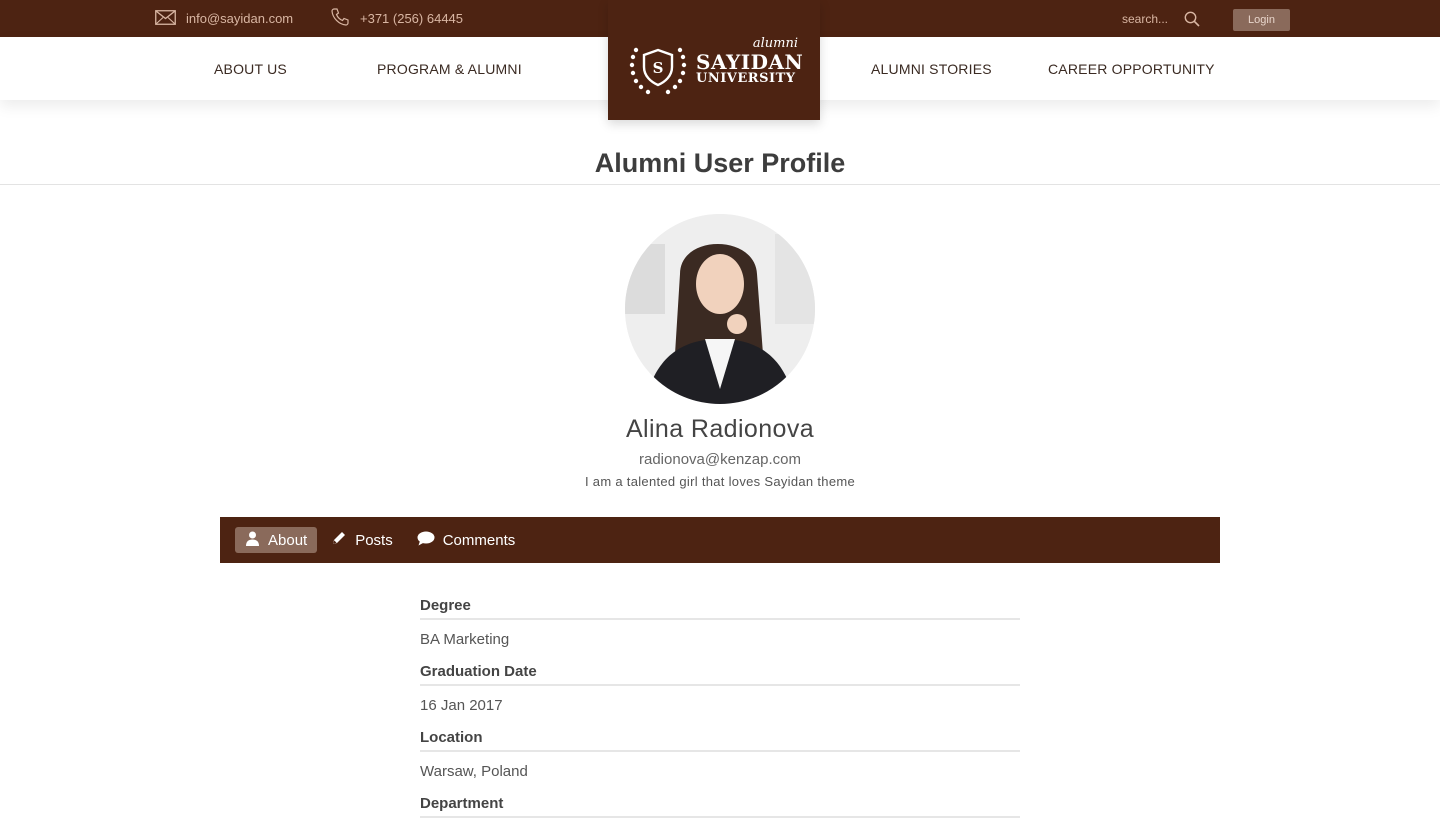 This screenshot has height=821, width=1440. I want to click on envelope-icon, so click(170, 18).